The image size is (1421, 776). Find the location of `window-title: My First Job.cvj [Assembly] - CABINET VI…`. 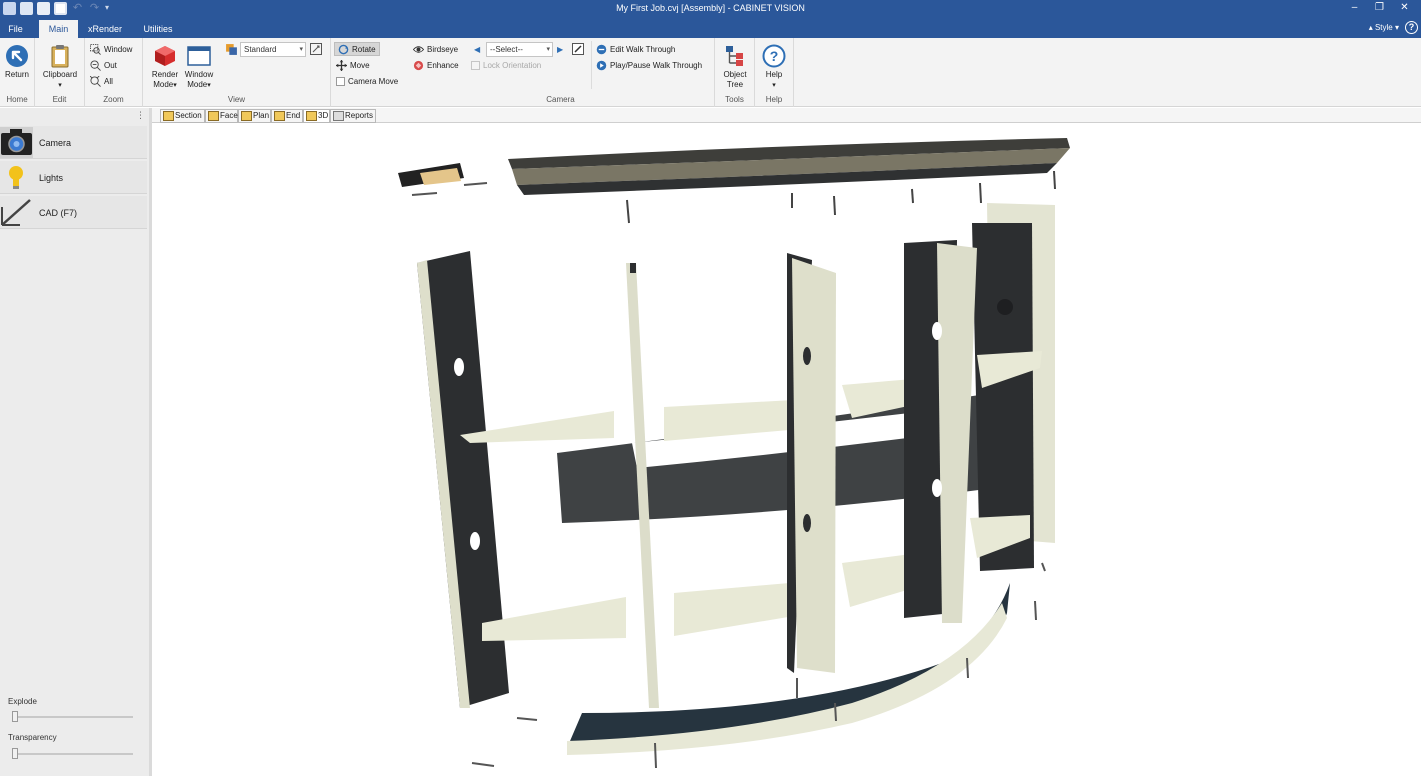

window-title: My First Job.cvj [Assembly] - CABINET VI… is located at coordinates (710, 8).